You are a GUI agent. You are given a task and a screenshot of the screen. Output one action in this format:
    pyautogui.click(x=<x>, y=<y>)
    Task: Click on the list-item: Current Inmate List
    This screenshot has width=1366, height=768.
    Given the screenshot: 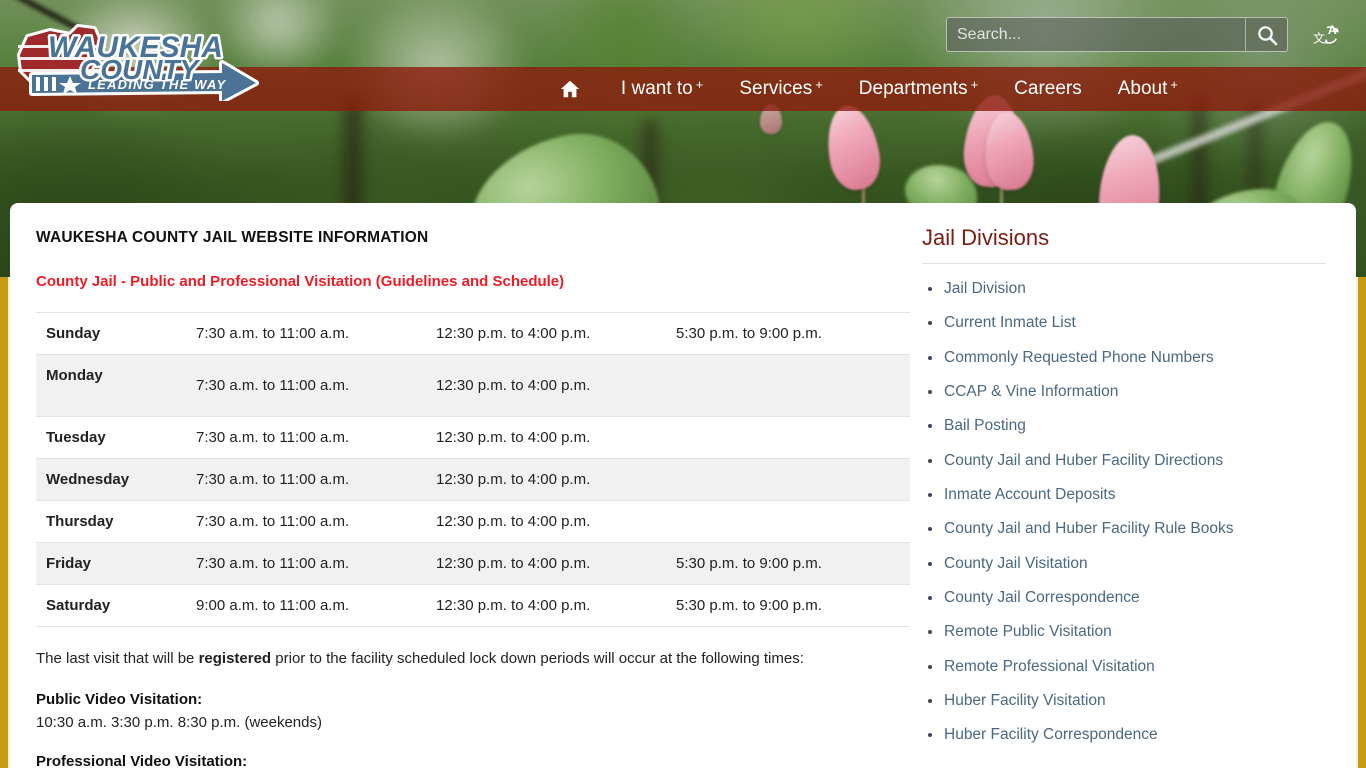 What is the action you would take?
    pyautogui.click(x=1124, y=322)
    